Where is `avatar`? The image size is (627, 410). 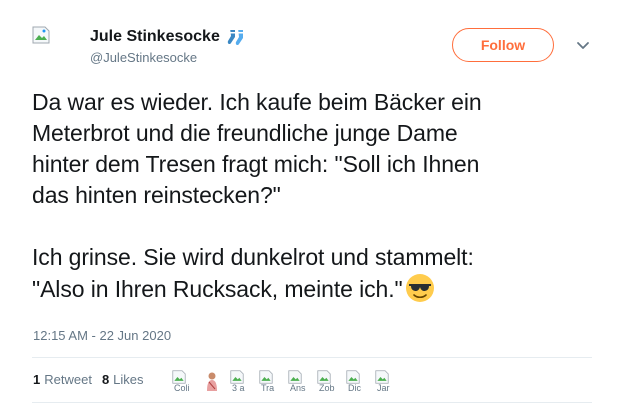 avatar is located at coordinates (57, 51).